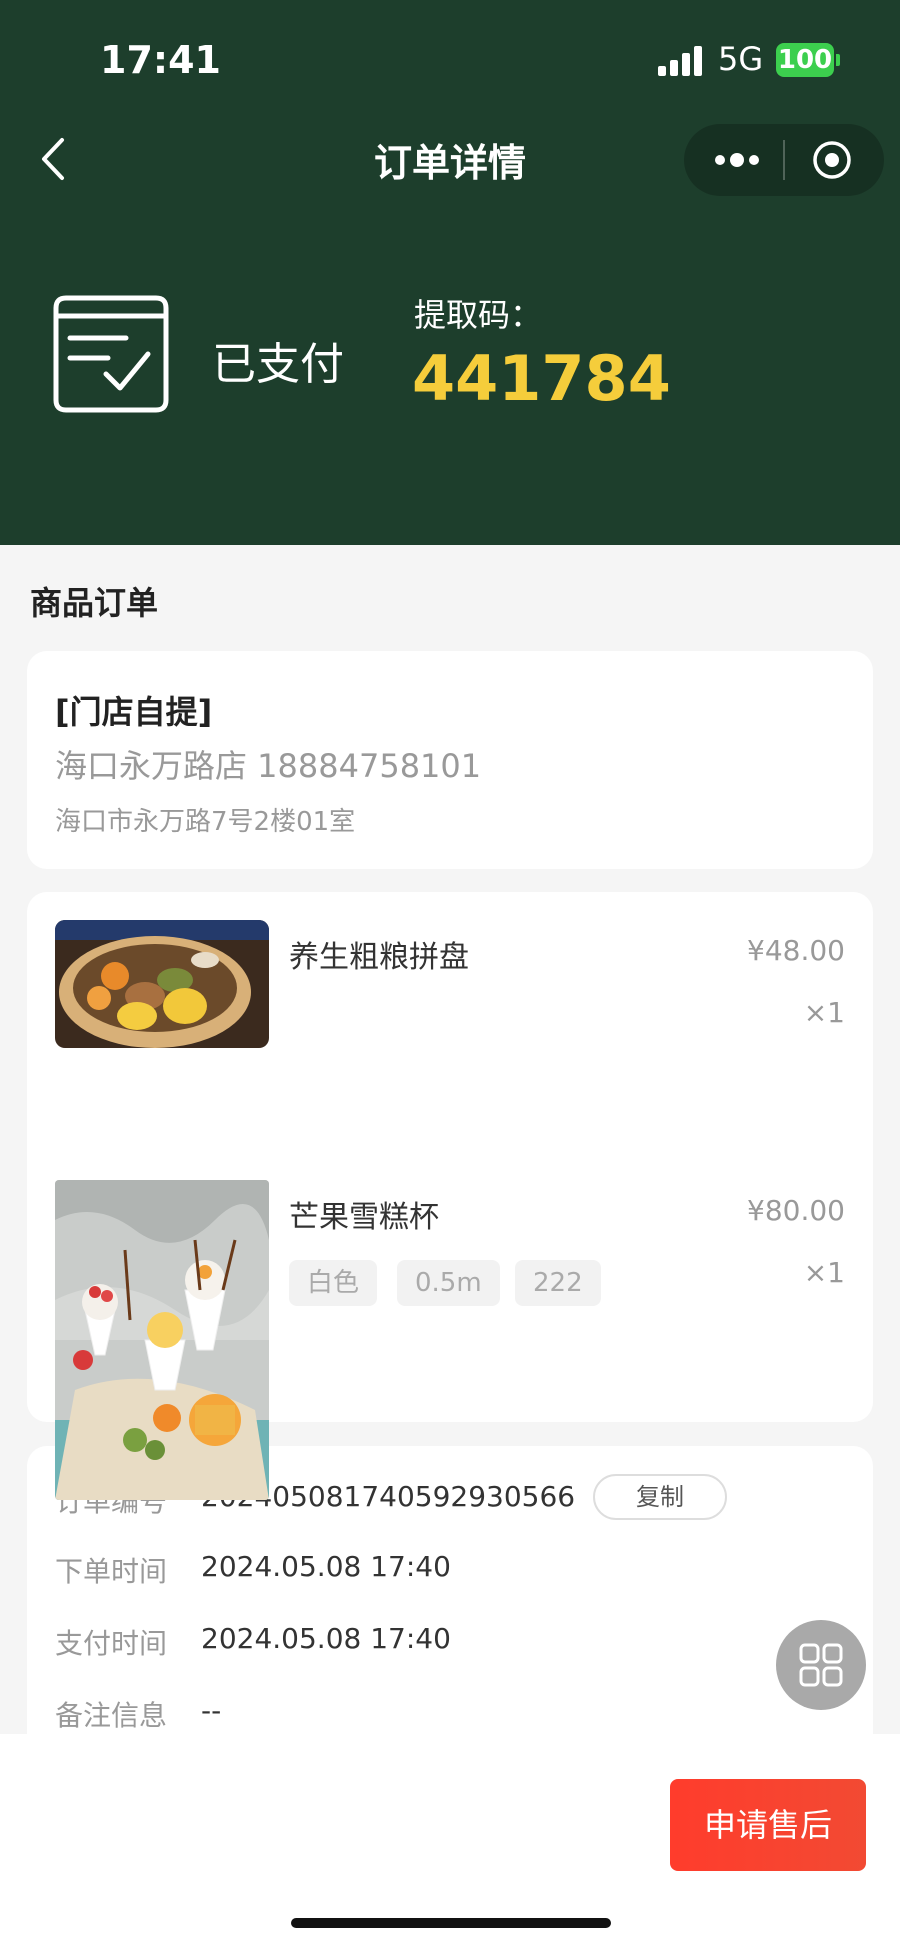 This screenshot has height=1948, width=900. I want to click on goods-name: 养生粗粮拼盘, so click(379, 957).